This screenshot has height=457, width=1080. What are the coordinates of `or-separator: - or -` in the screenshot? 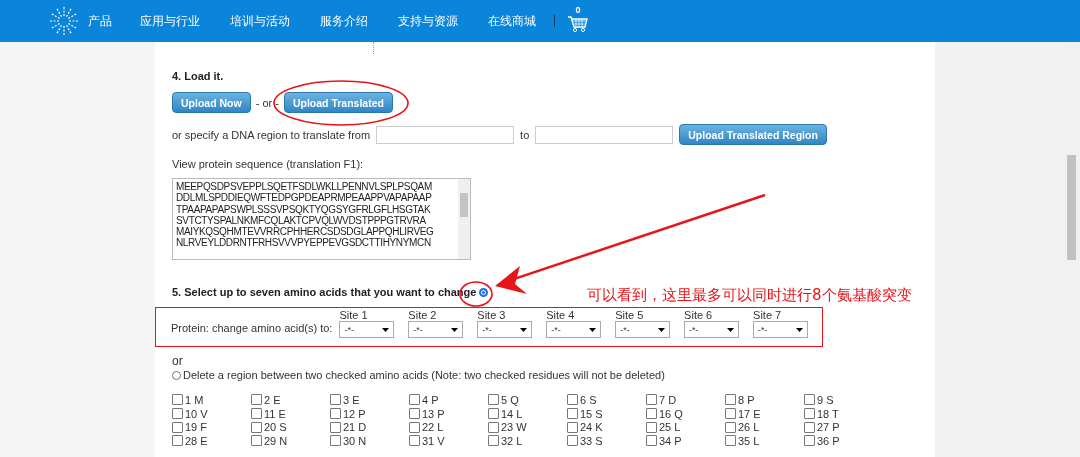 It's located at (267, 102).